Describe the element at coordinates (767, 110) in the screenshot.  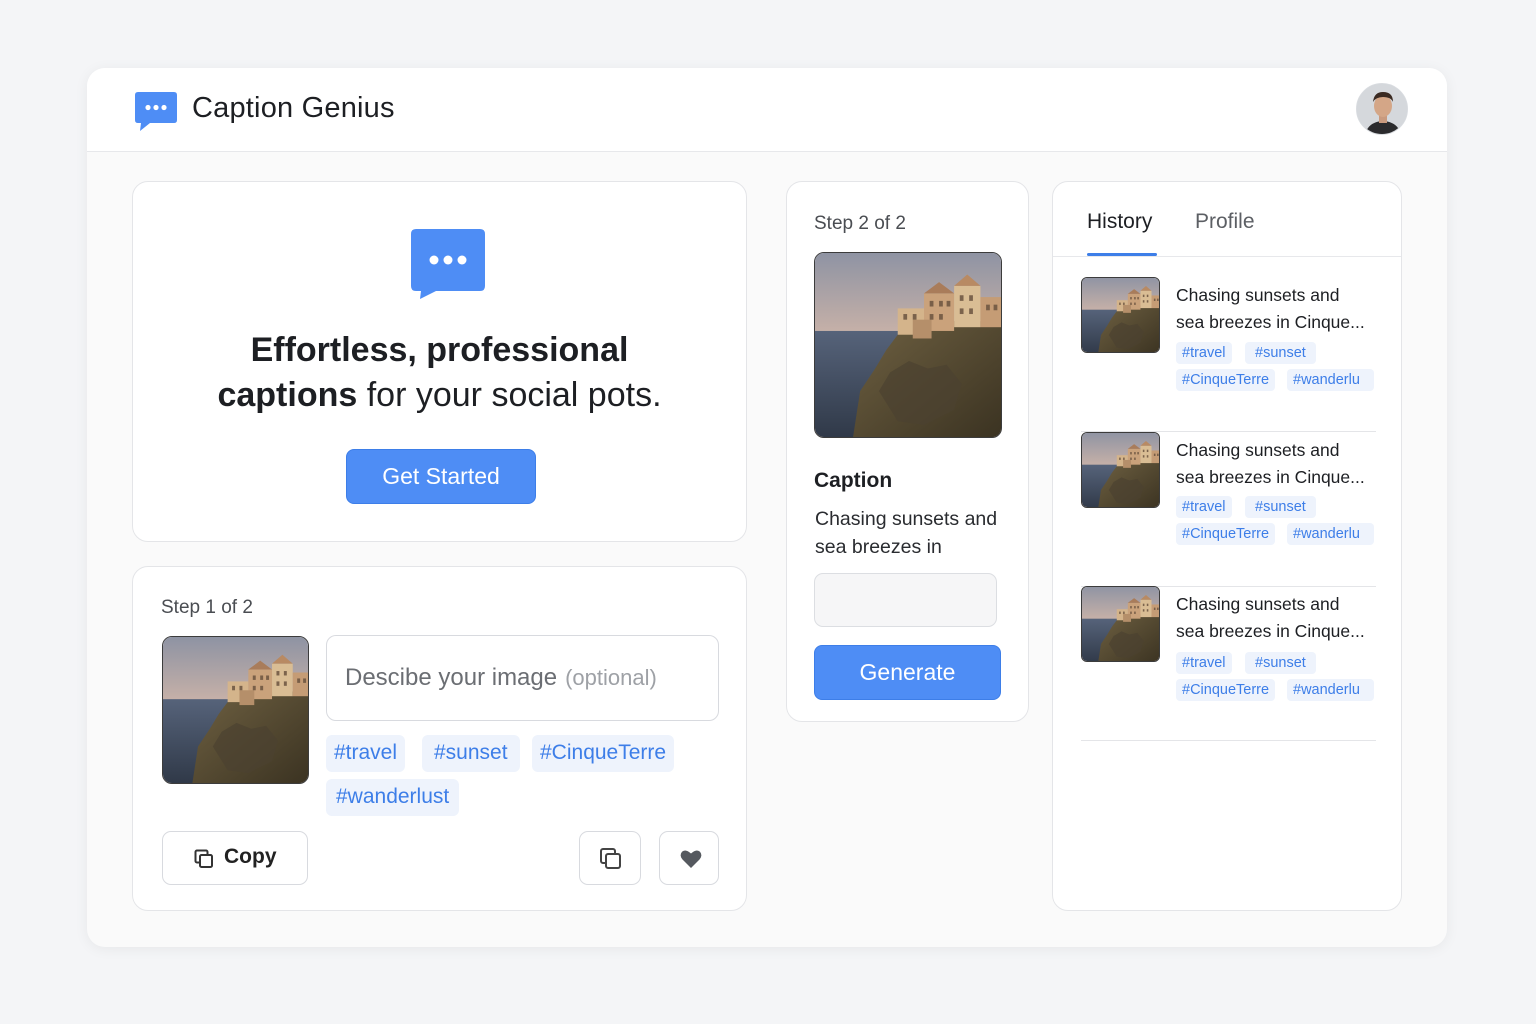
I see `app-header: Caption Genius` at that location.